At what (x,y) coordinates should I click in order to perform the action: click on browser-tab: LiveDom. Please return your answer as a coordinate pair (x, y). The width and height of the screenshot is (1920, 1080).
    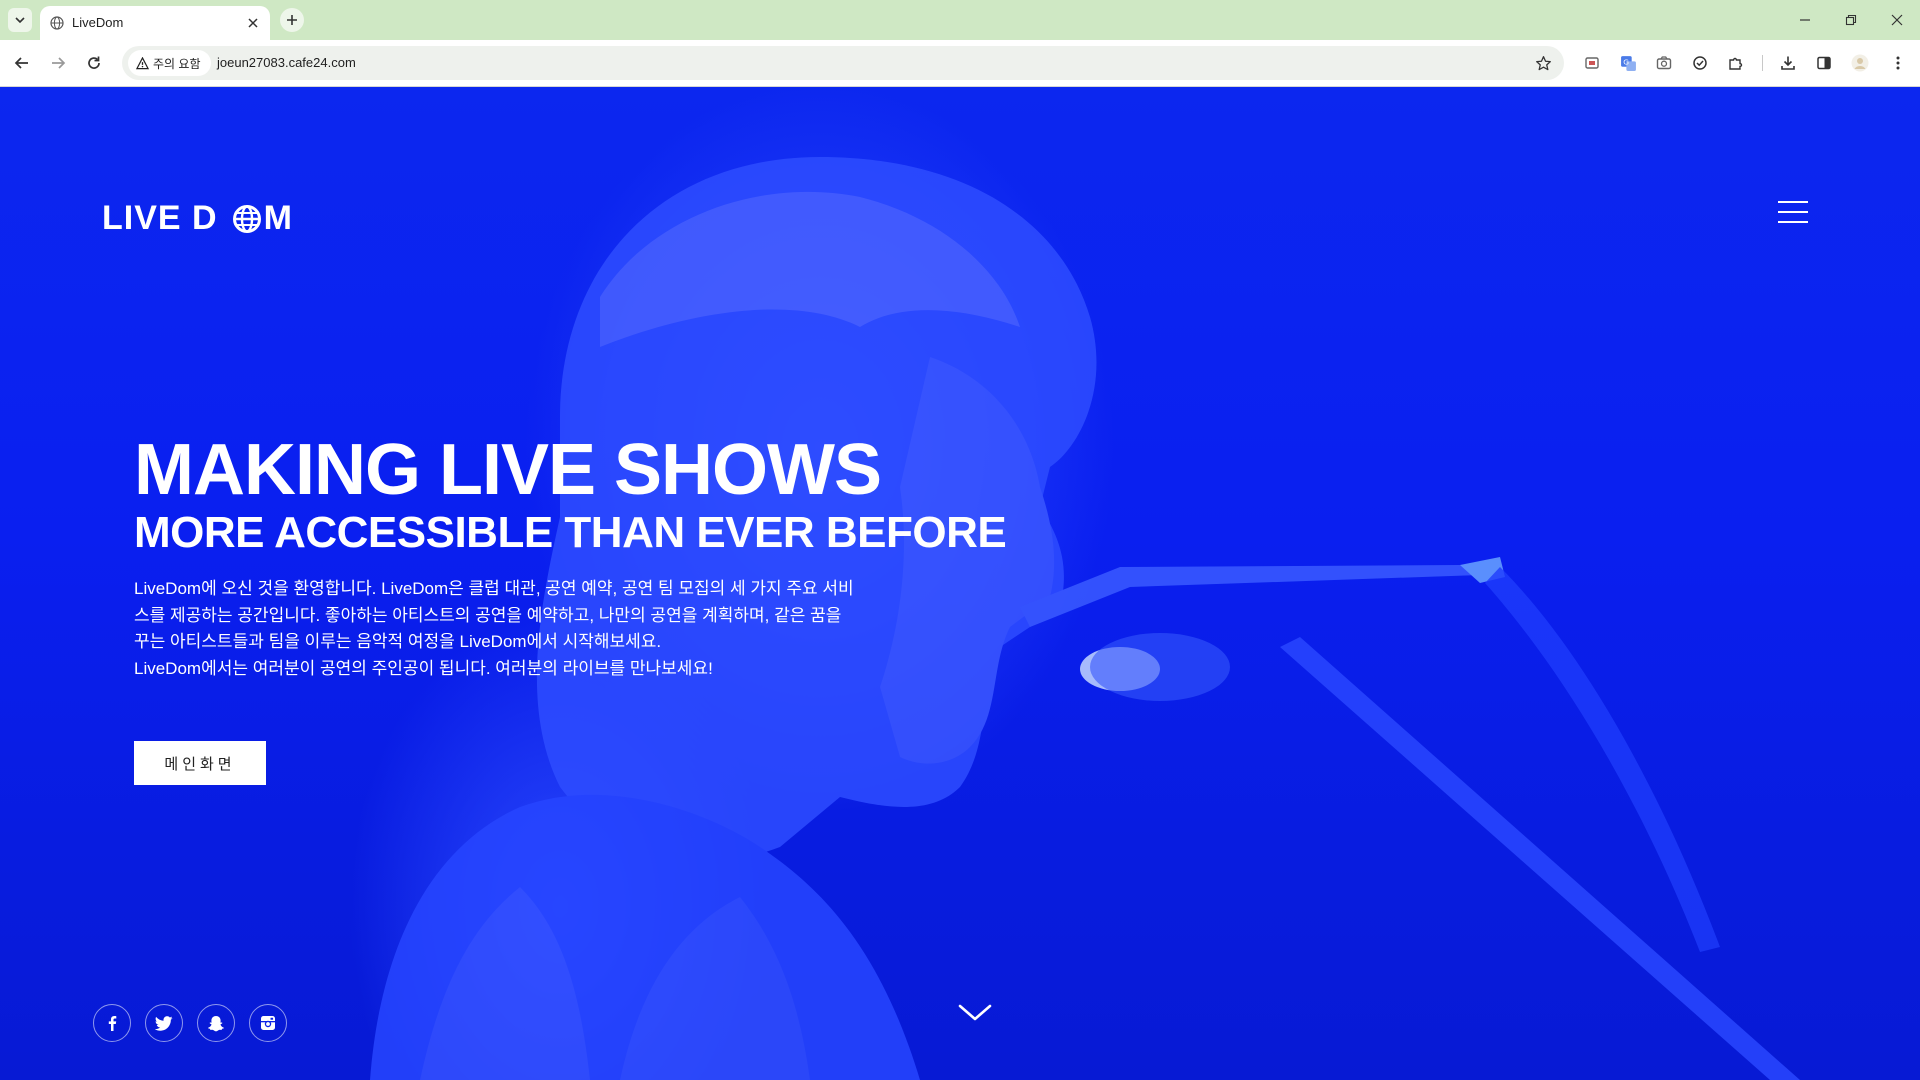
    Looking at the image, I should click on (155, 23).